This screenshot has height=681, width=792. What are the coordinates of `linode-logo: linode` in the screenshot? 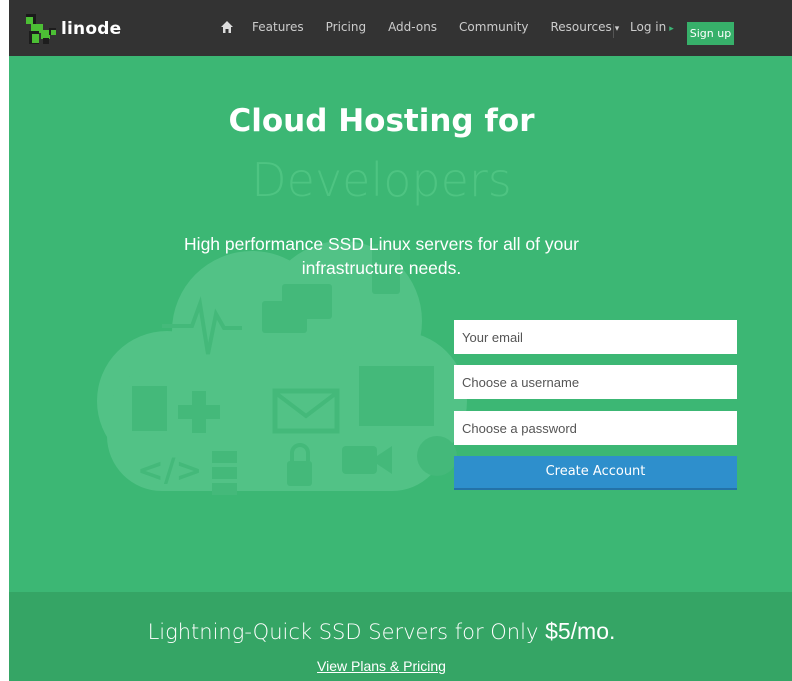 It's located at (72, 29).